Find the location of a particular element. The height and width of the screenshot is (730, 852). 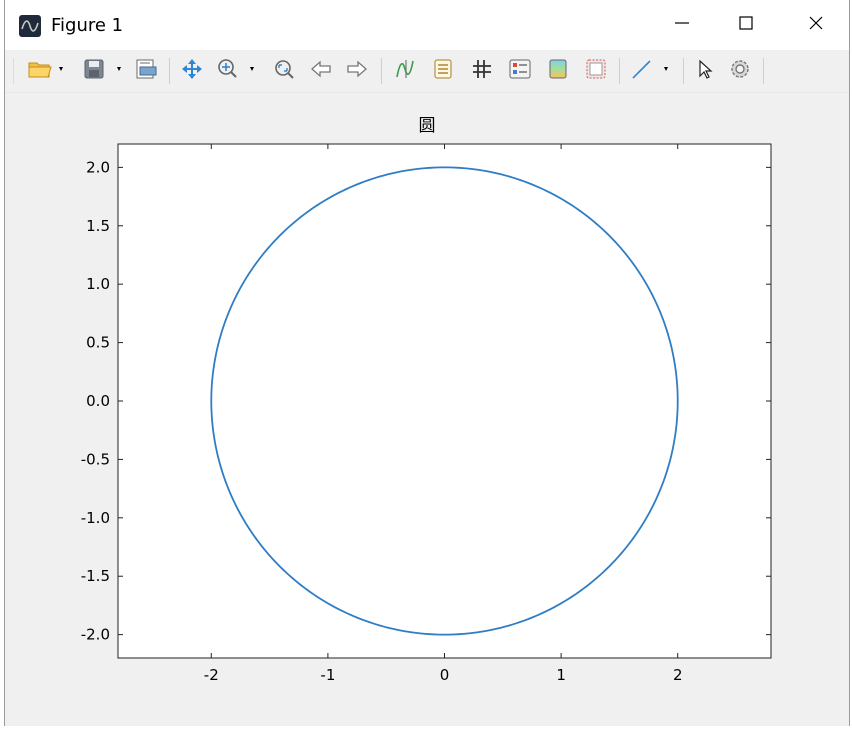

zoom-fit-button is located at coordinates (284, 71).